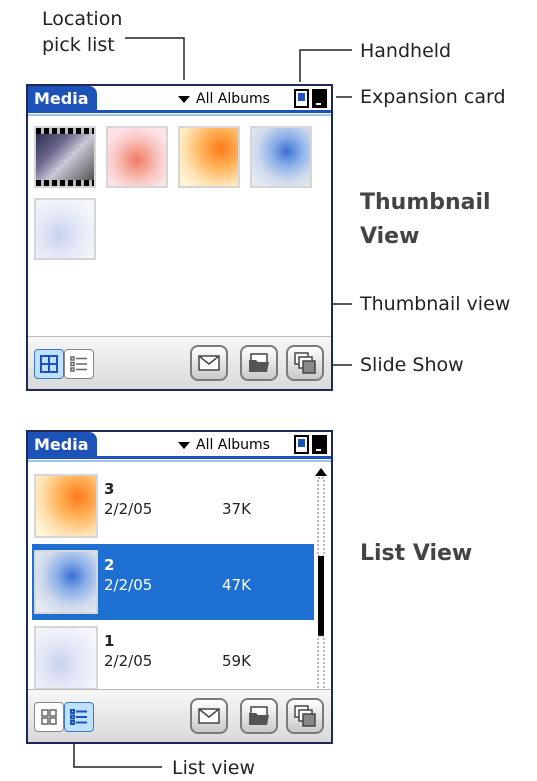 The width and height of the screenshot is (537, 781). Describe the element at coordinates (173, 506) in the screenshot. I see `list-item: 3 2/2/05 37K` at that location.